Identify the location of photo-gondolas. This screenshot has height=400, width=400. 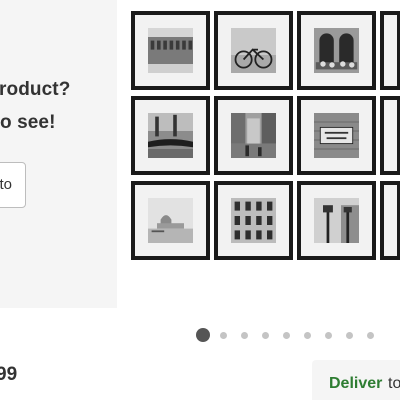
(170, 135).